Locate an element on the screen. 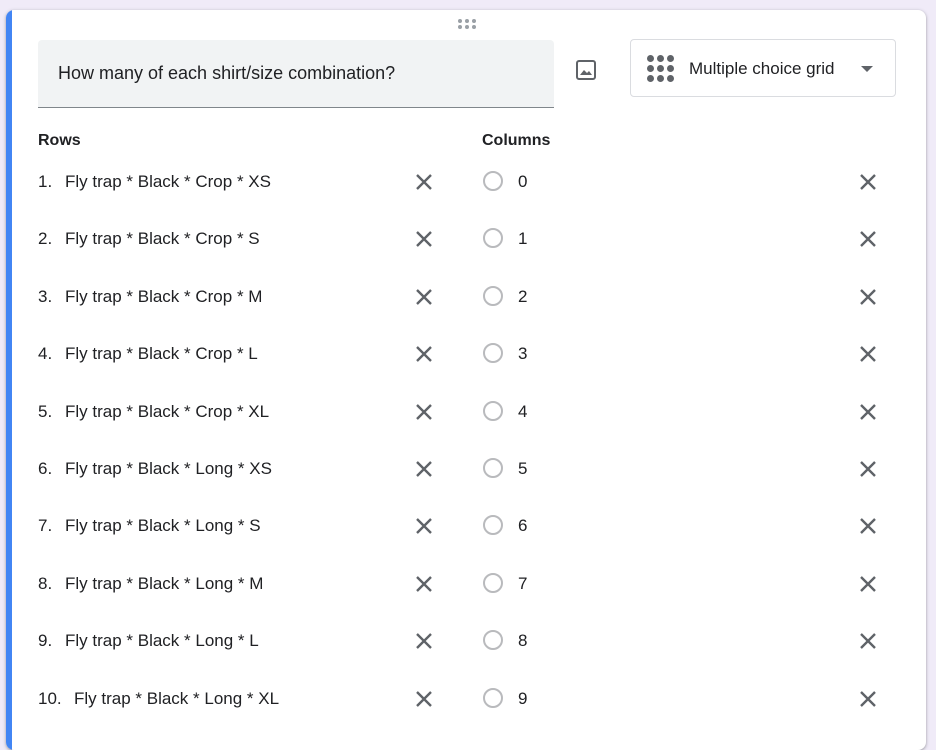 Image resolution: width=936 pixels, height=750 pixels. row-label: Fly trap * Black * Long * XL is located at coordinates (176, 699).